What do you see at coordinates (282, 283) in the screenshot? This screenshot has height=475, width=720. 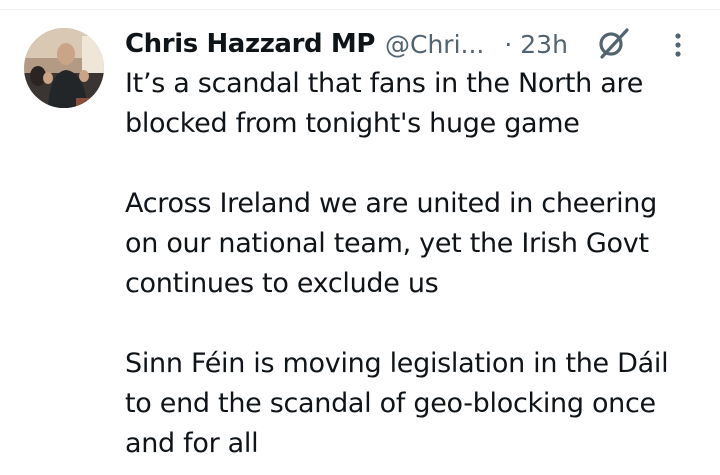 I see `text-line: continues to exclude us` at bounding box center [282, 283].